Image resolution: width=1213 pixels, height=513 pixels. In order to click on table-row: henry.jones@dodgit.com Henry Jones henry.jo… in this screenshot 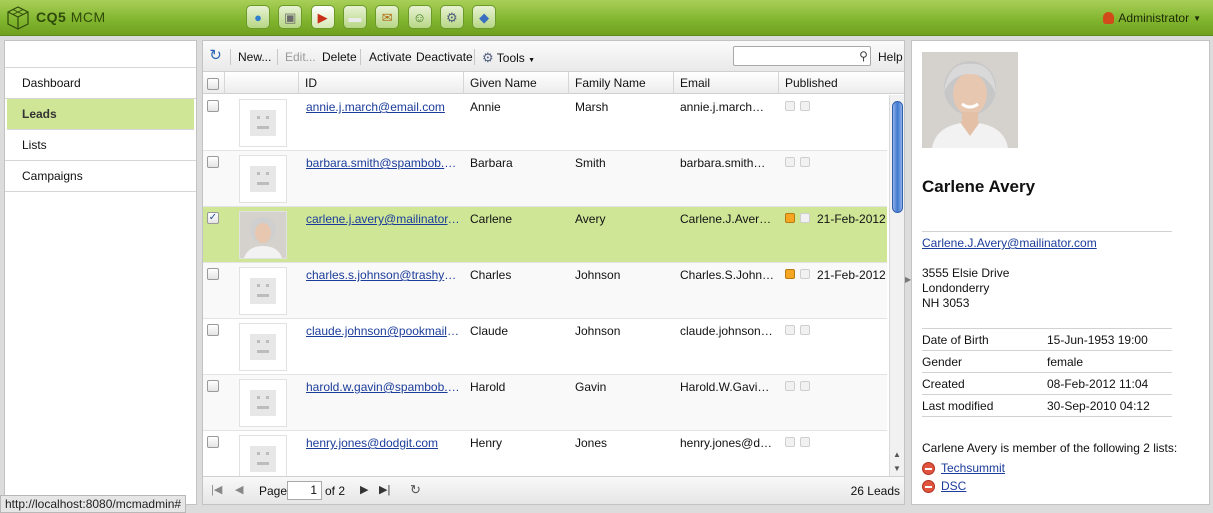, I will do `click(545, 454)`.